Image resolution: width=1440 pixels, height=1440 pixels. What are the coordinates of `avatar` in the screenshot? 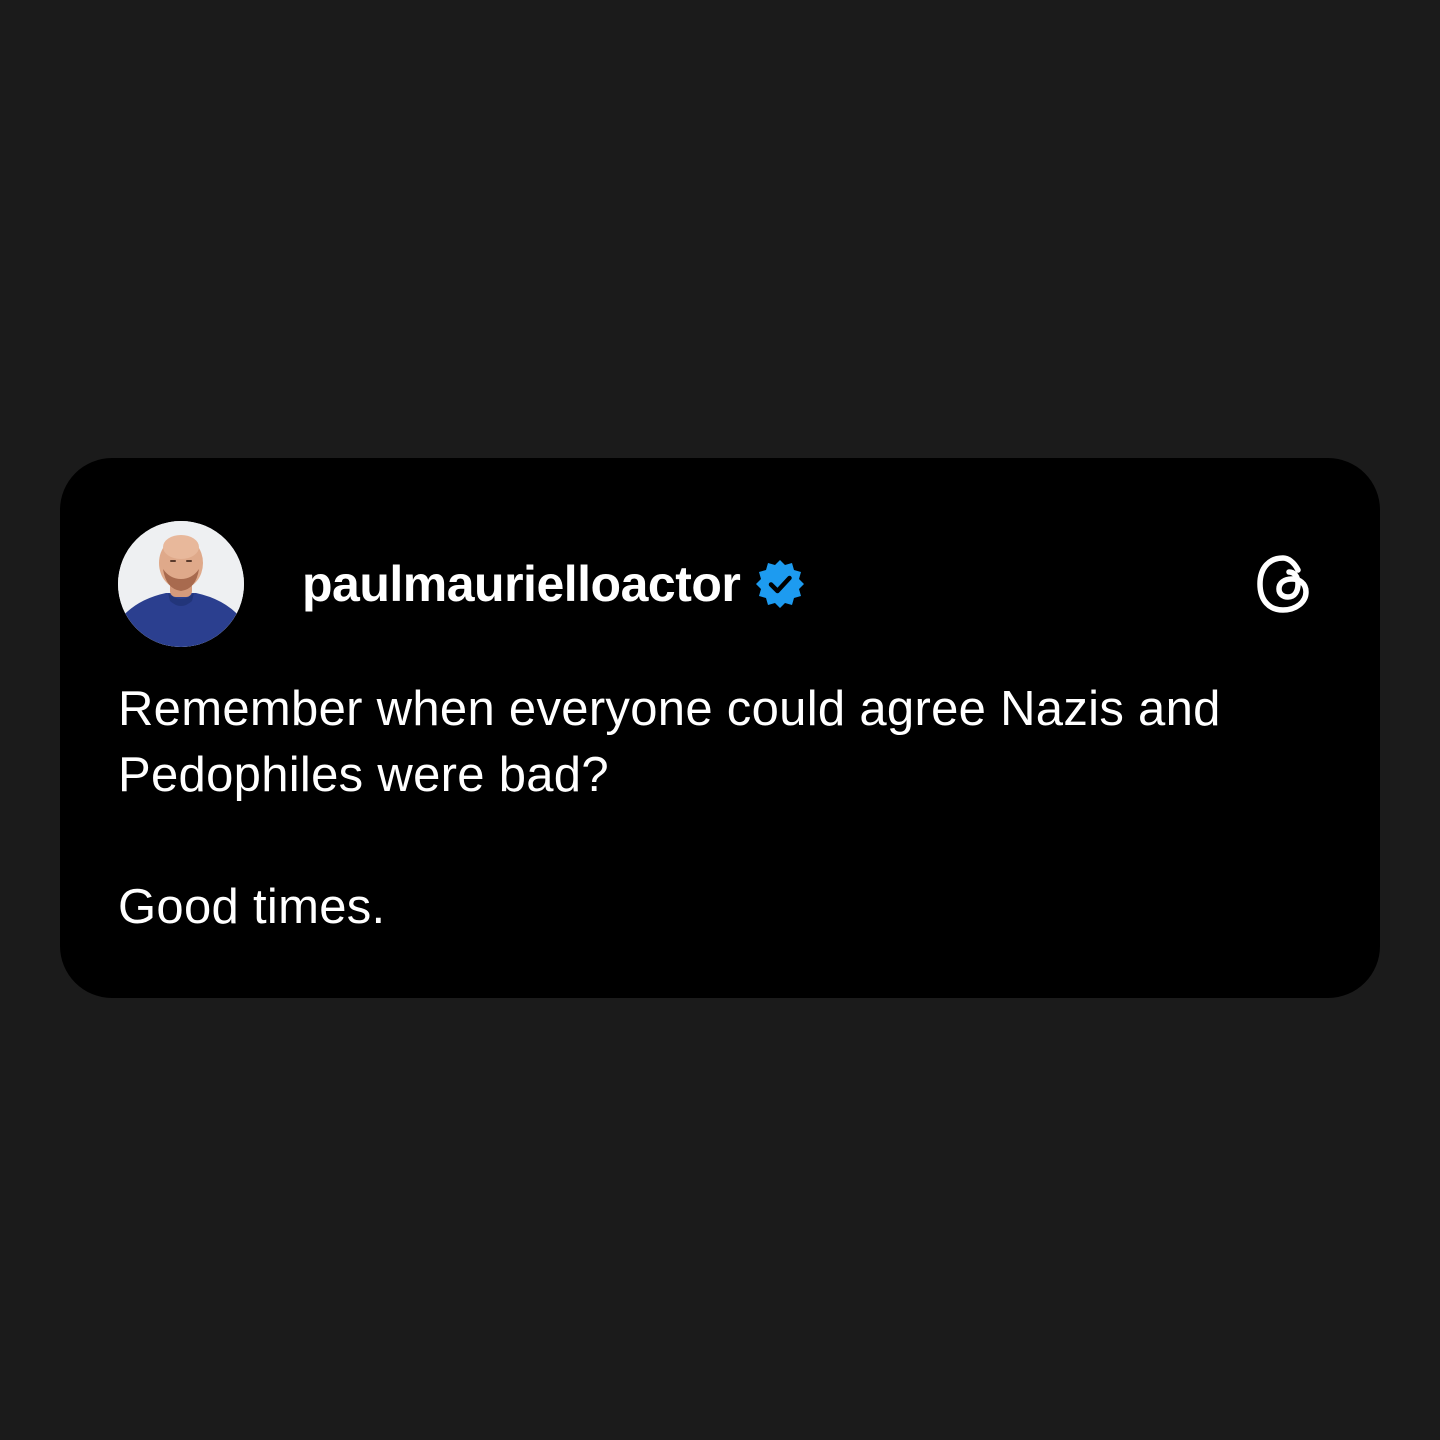 It's located at (181, 584).